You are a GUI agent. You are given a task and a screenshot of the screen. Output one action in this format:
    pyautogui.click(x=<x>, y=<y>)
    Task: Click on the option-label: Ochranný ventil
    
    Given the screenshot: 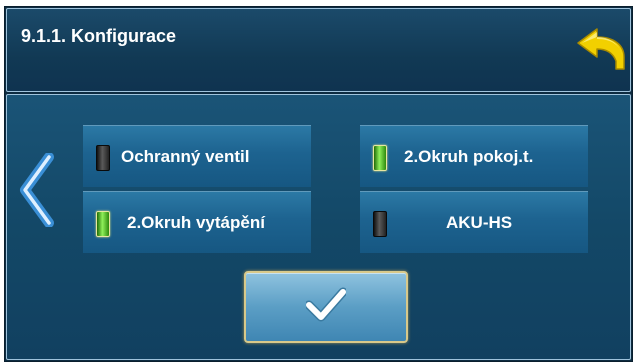 What is the action you would take?
    pyautogui.click(x=185, y=156)
    